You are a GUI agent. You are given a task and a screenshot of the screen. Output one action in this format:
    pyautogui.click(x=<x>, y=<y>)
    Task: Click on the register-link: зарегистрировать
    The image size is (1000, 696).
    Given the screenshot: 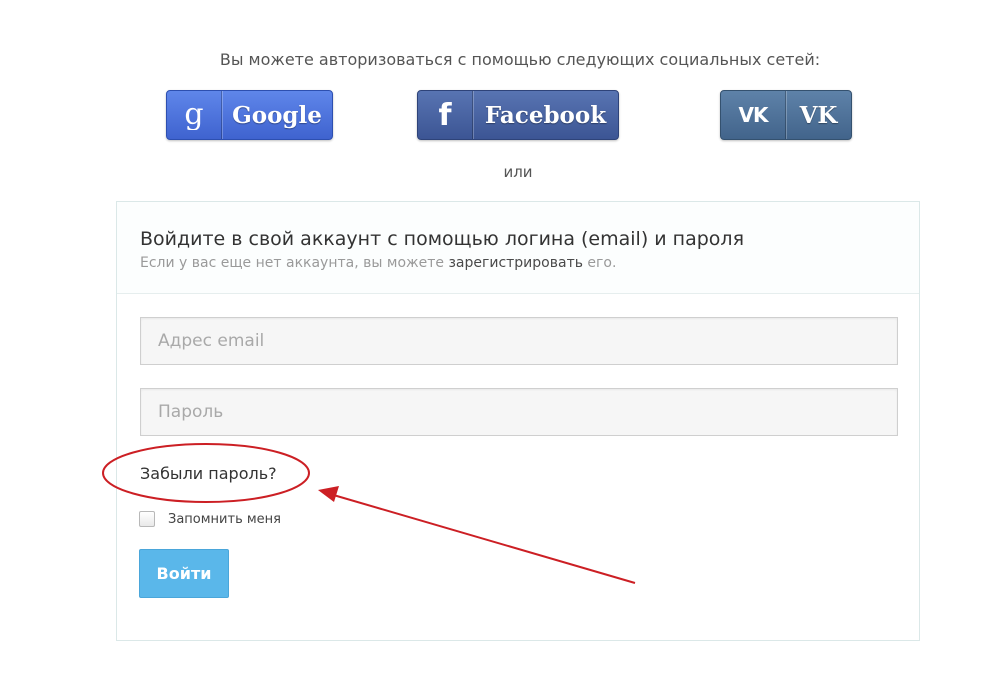 What is the action you would take?
    pyautogui.click(x=515, y=263)
    